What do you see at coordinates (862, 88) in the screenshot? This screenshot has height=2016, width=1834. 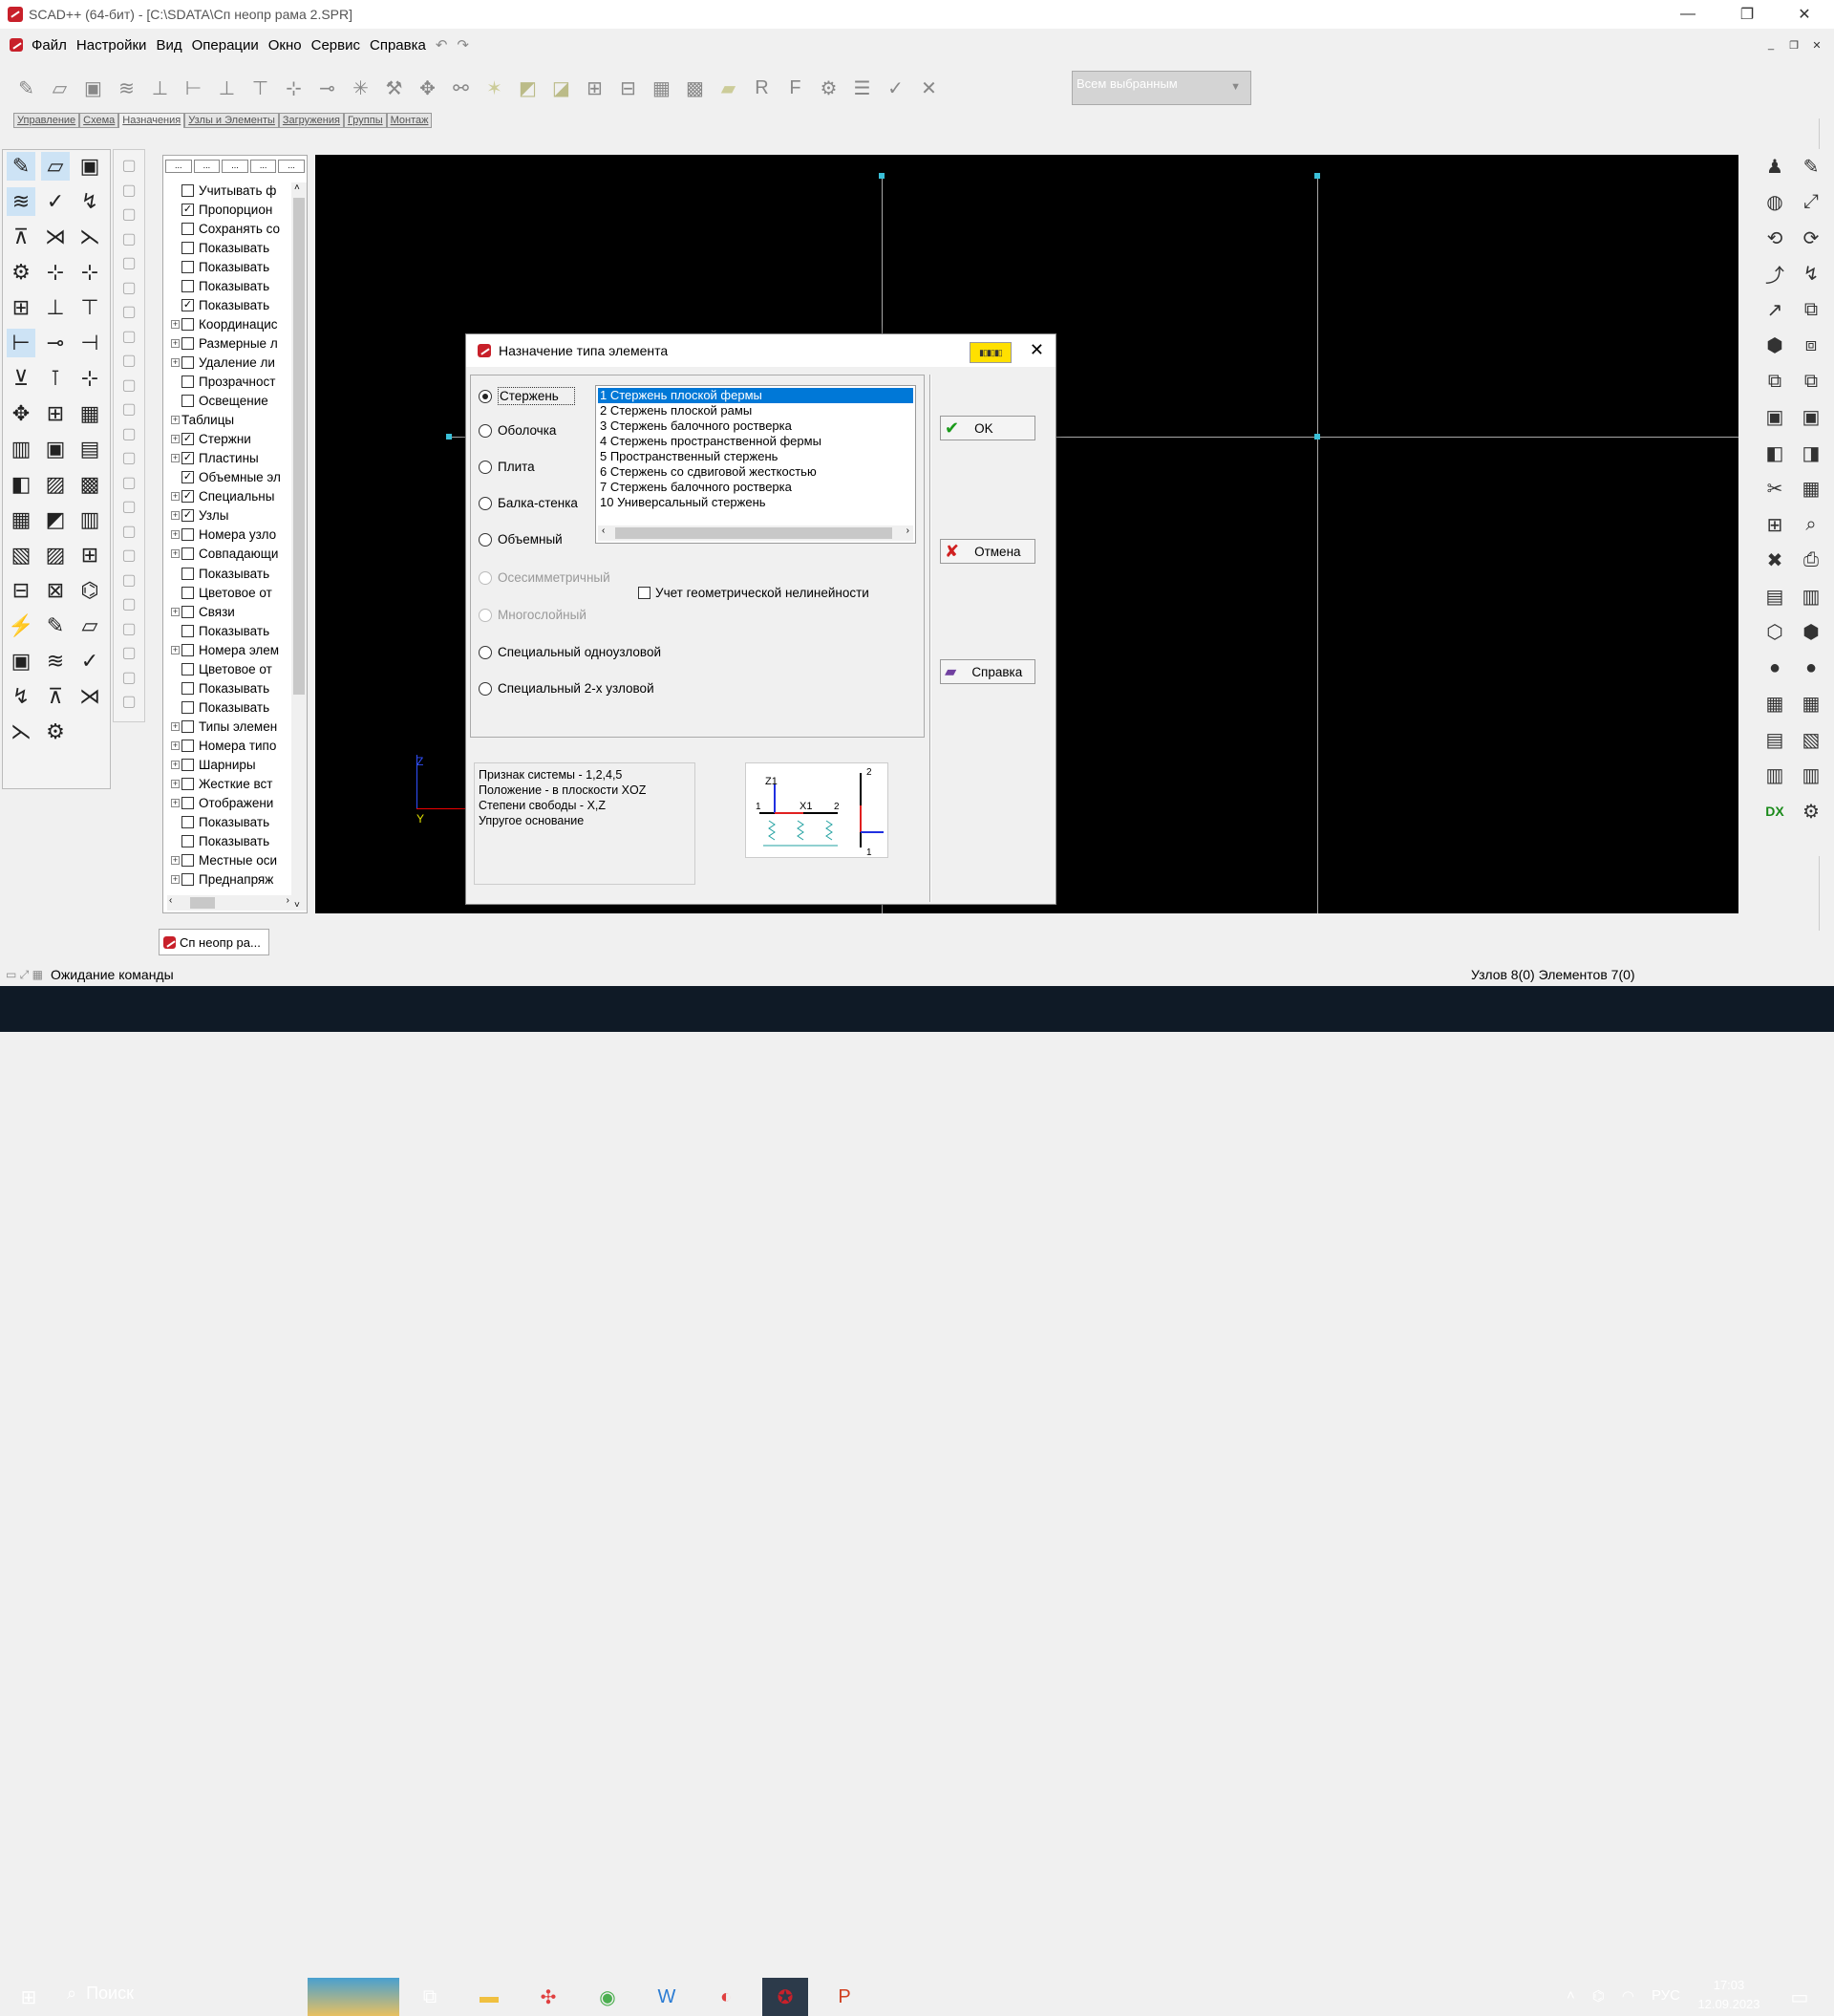 I see `tool-list-icon: ☰` at bounding box center [862, 88].